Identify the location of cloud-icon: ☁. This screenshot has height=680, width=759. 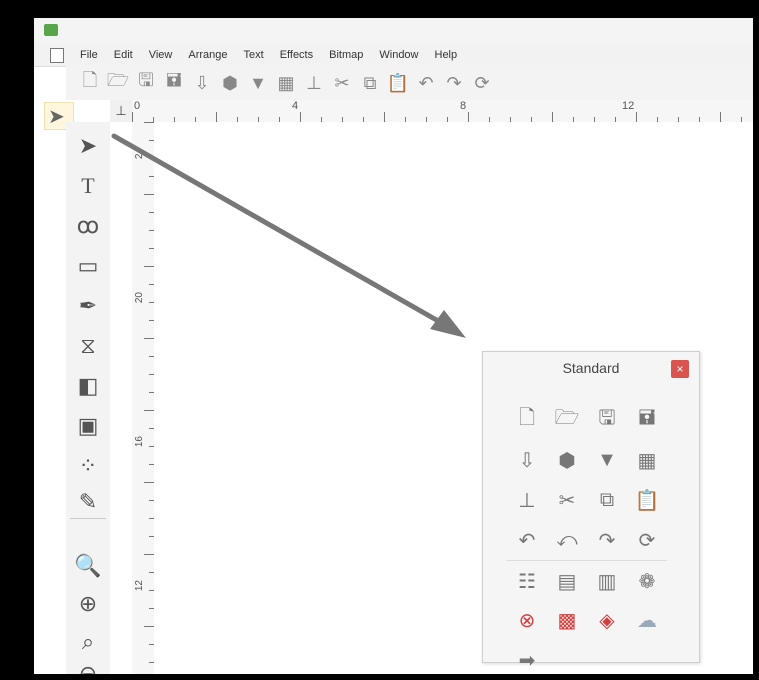
(647, 620).